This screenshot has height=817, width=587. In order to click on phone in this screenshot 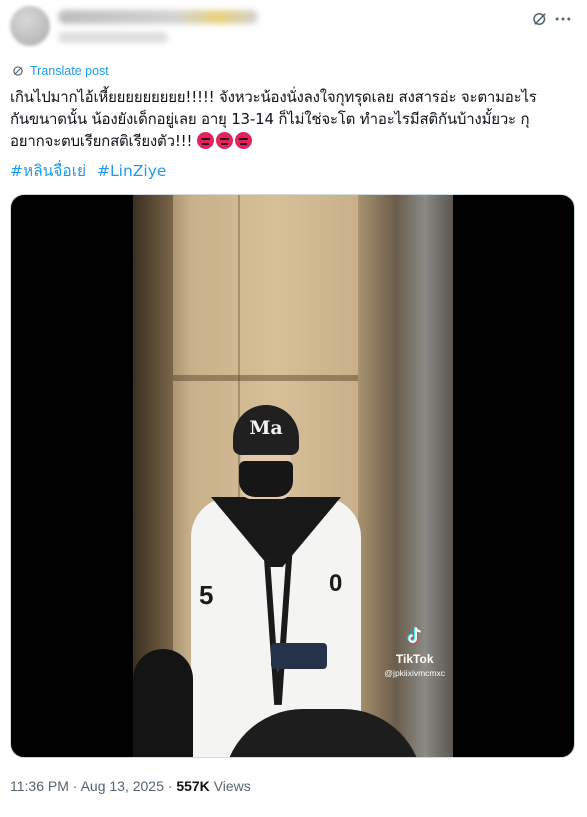, I will do `click(299, 656)`.